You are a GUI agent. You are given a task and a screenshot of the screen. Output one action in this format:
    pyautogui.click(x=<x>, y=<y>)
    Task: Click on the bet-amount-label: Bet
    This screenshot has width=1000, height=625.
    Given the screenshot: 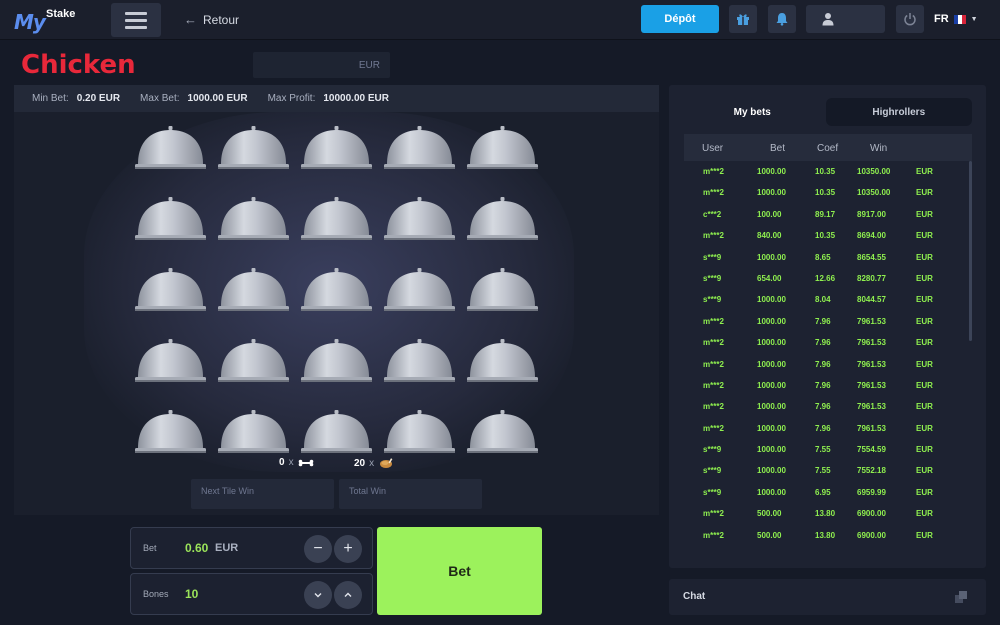 What is the action you would take?
    pyautogui.click(x=150, y=548)
    